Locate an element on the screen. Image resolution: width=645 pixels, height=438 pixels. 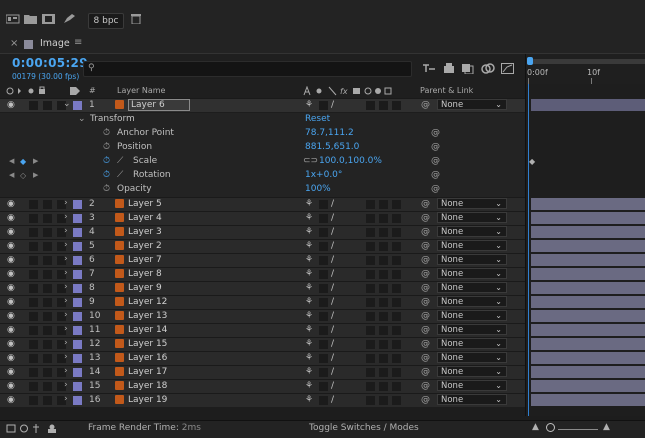
layer-row: ◉ › 10 Layer 13 ⚘ / @ None ⌄ is located at coordinates (262, 316).